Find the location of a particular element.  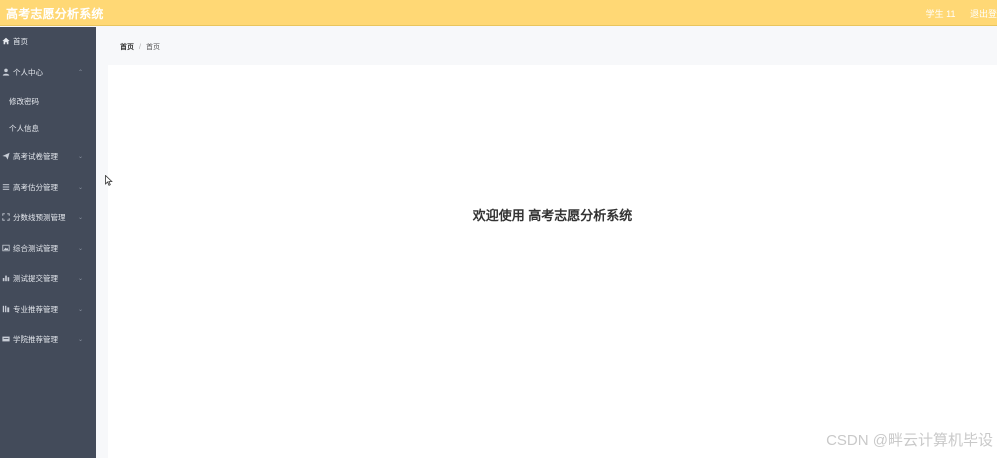

sidebar-item-label: 高考估分管理 is located at coordinates (35, 187).